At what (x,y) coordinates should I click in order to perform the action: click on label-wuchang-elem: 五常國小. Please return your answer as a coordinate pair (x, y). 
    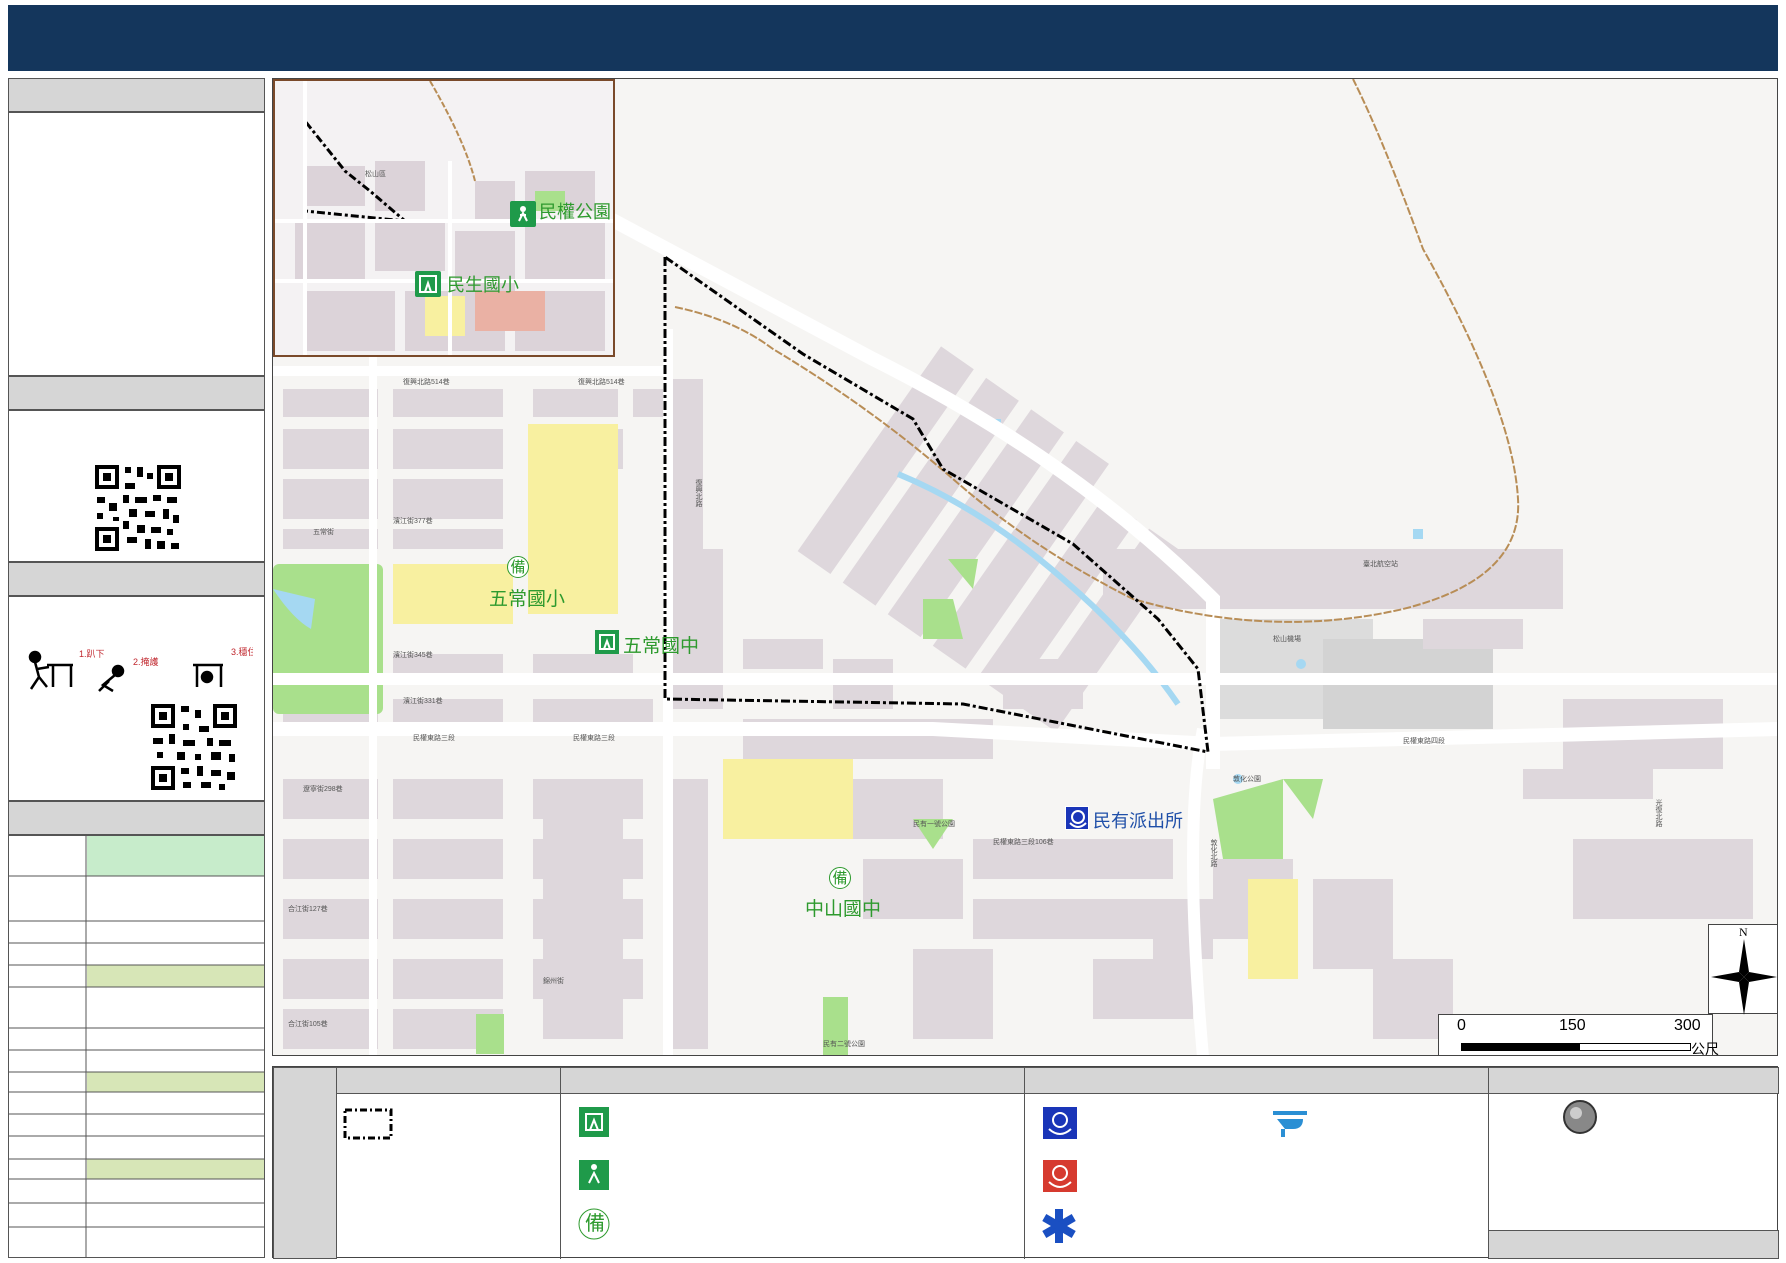
    Looking at the image, I should click on (527, 599).